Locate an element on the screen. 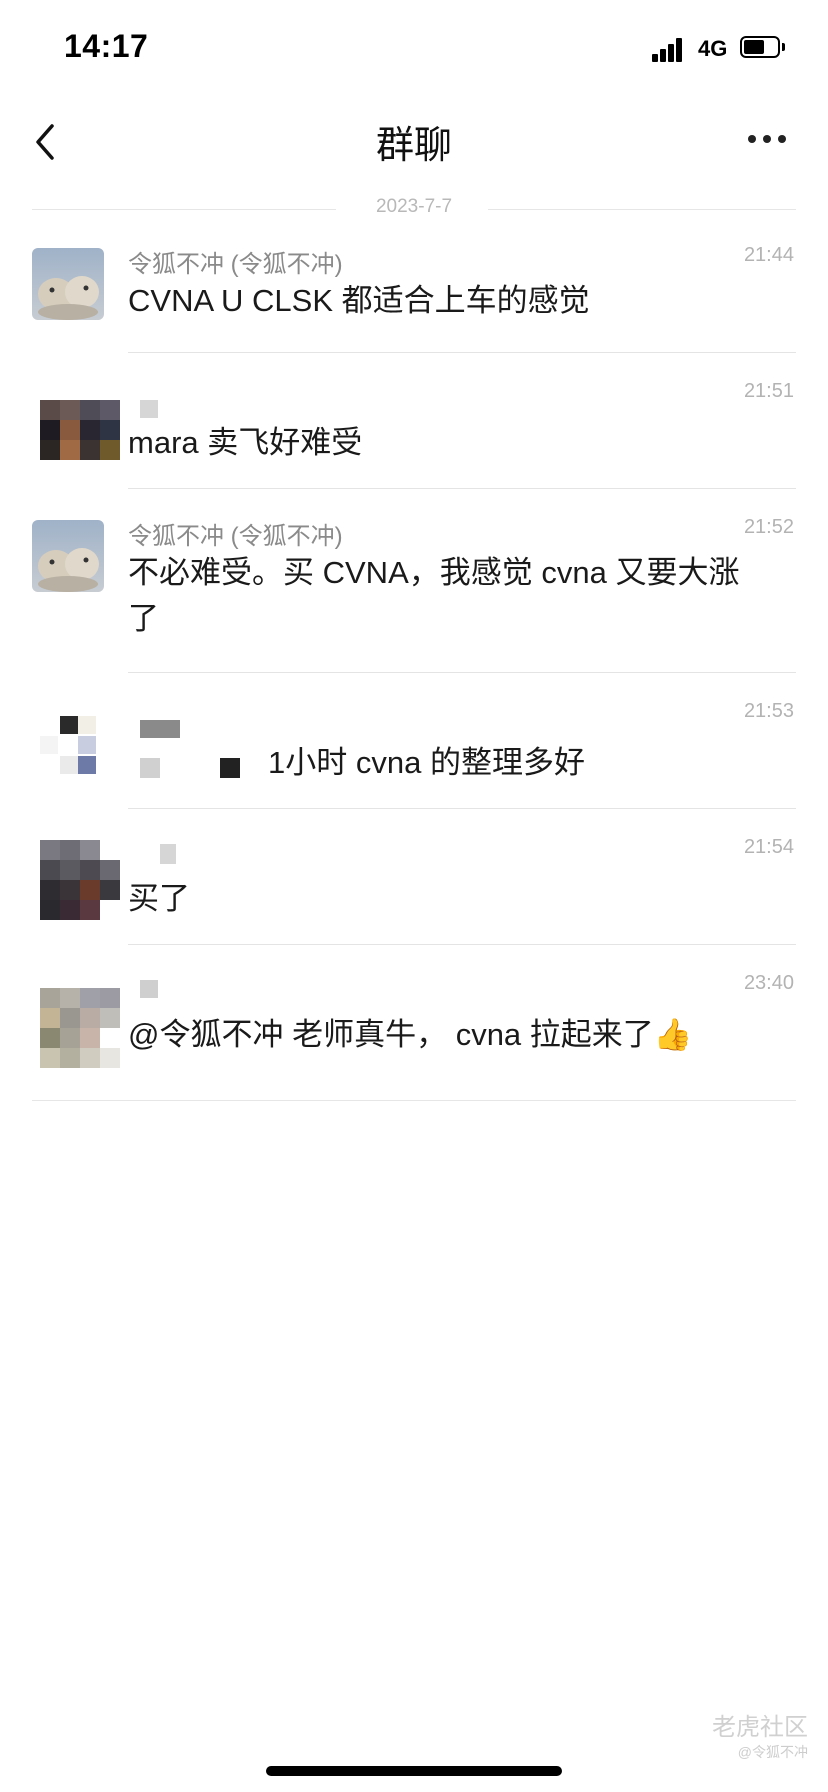  more-options-icon is located at coordinates (771, 139).